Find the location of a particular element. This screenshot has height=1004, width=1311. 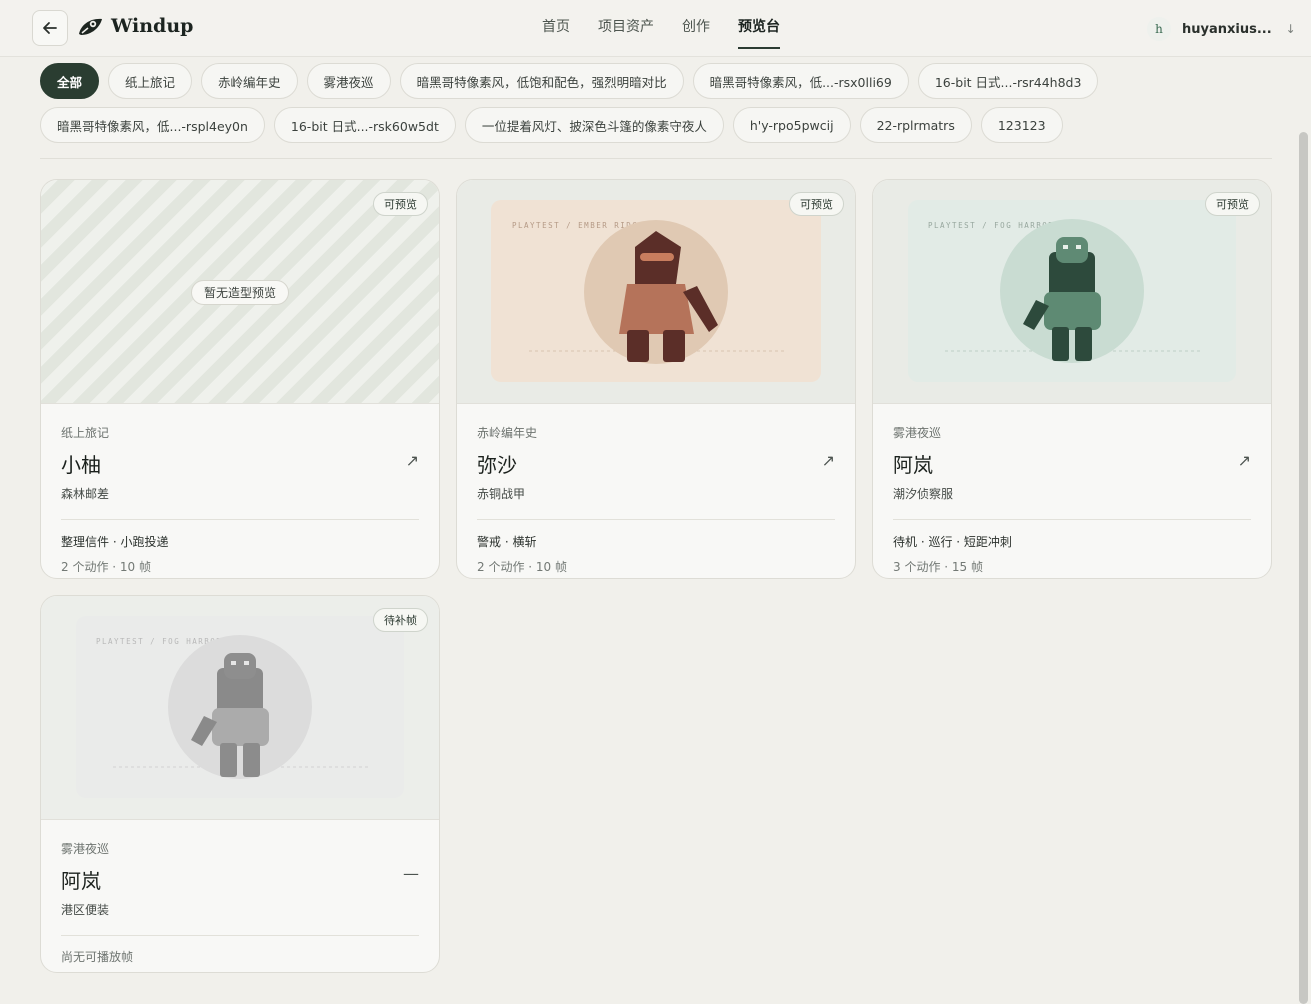

status-badge: 待补帧 is located at coordinates (400, 620).